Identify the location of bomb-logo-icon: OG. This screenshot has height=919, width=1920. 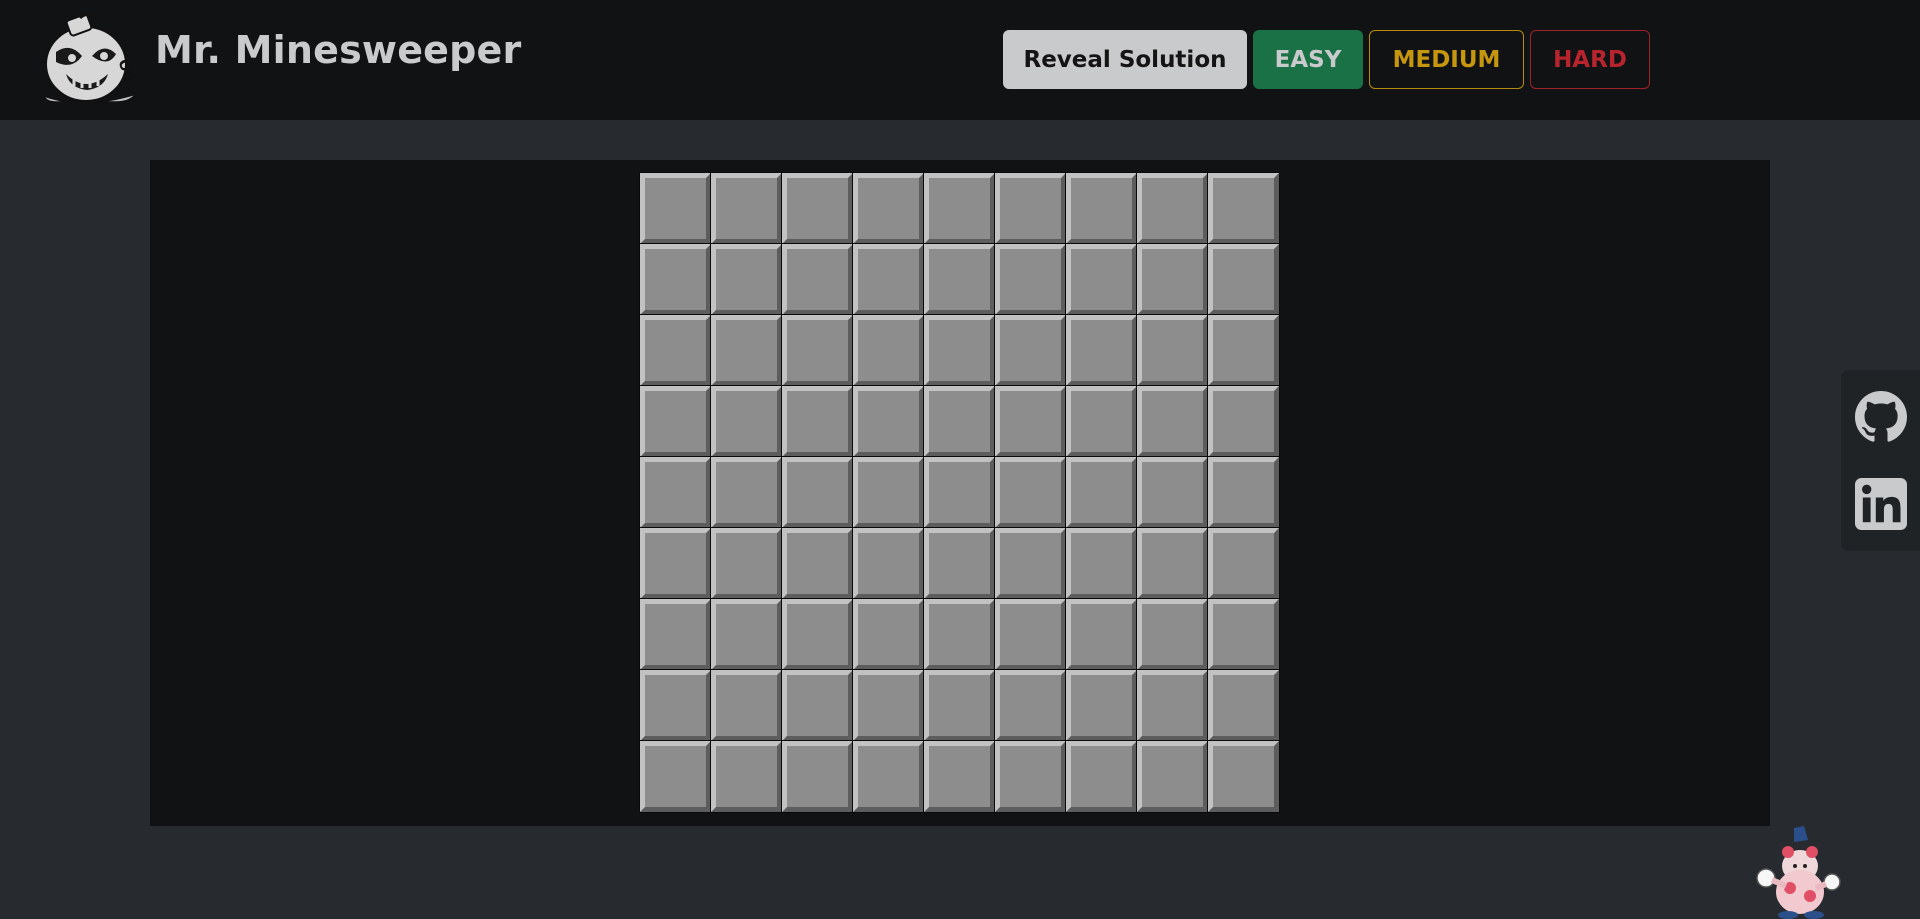
(89, 58).